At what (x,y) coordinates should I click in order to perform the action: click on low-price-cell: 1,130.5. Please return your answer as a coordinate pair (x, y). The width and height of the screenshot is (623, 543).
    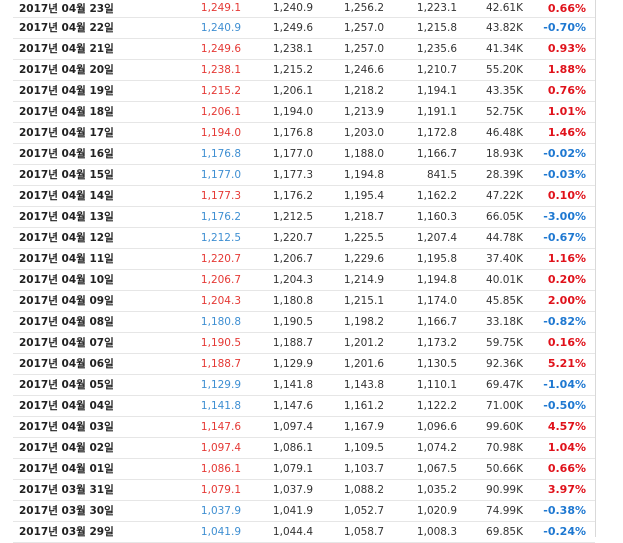
    Looking at the image, I should click on (436, 363).